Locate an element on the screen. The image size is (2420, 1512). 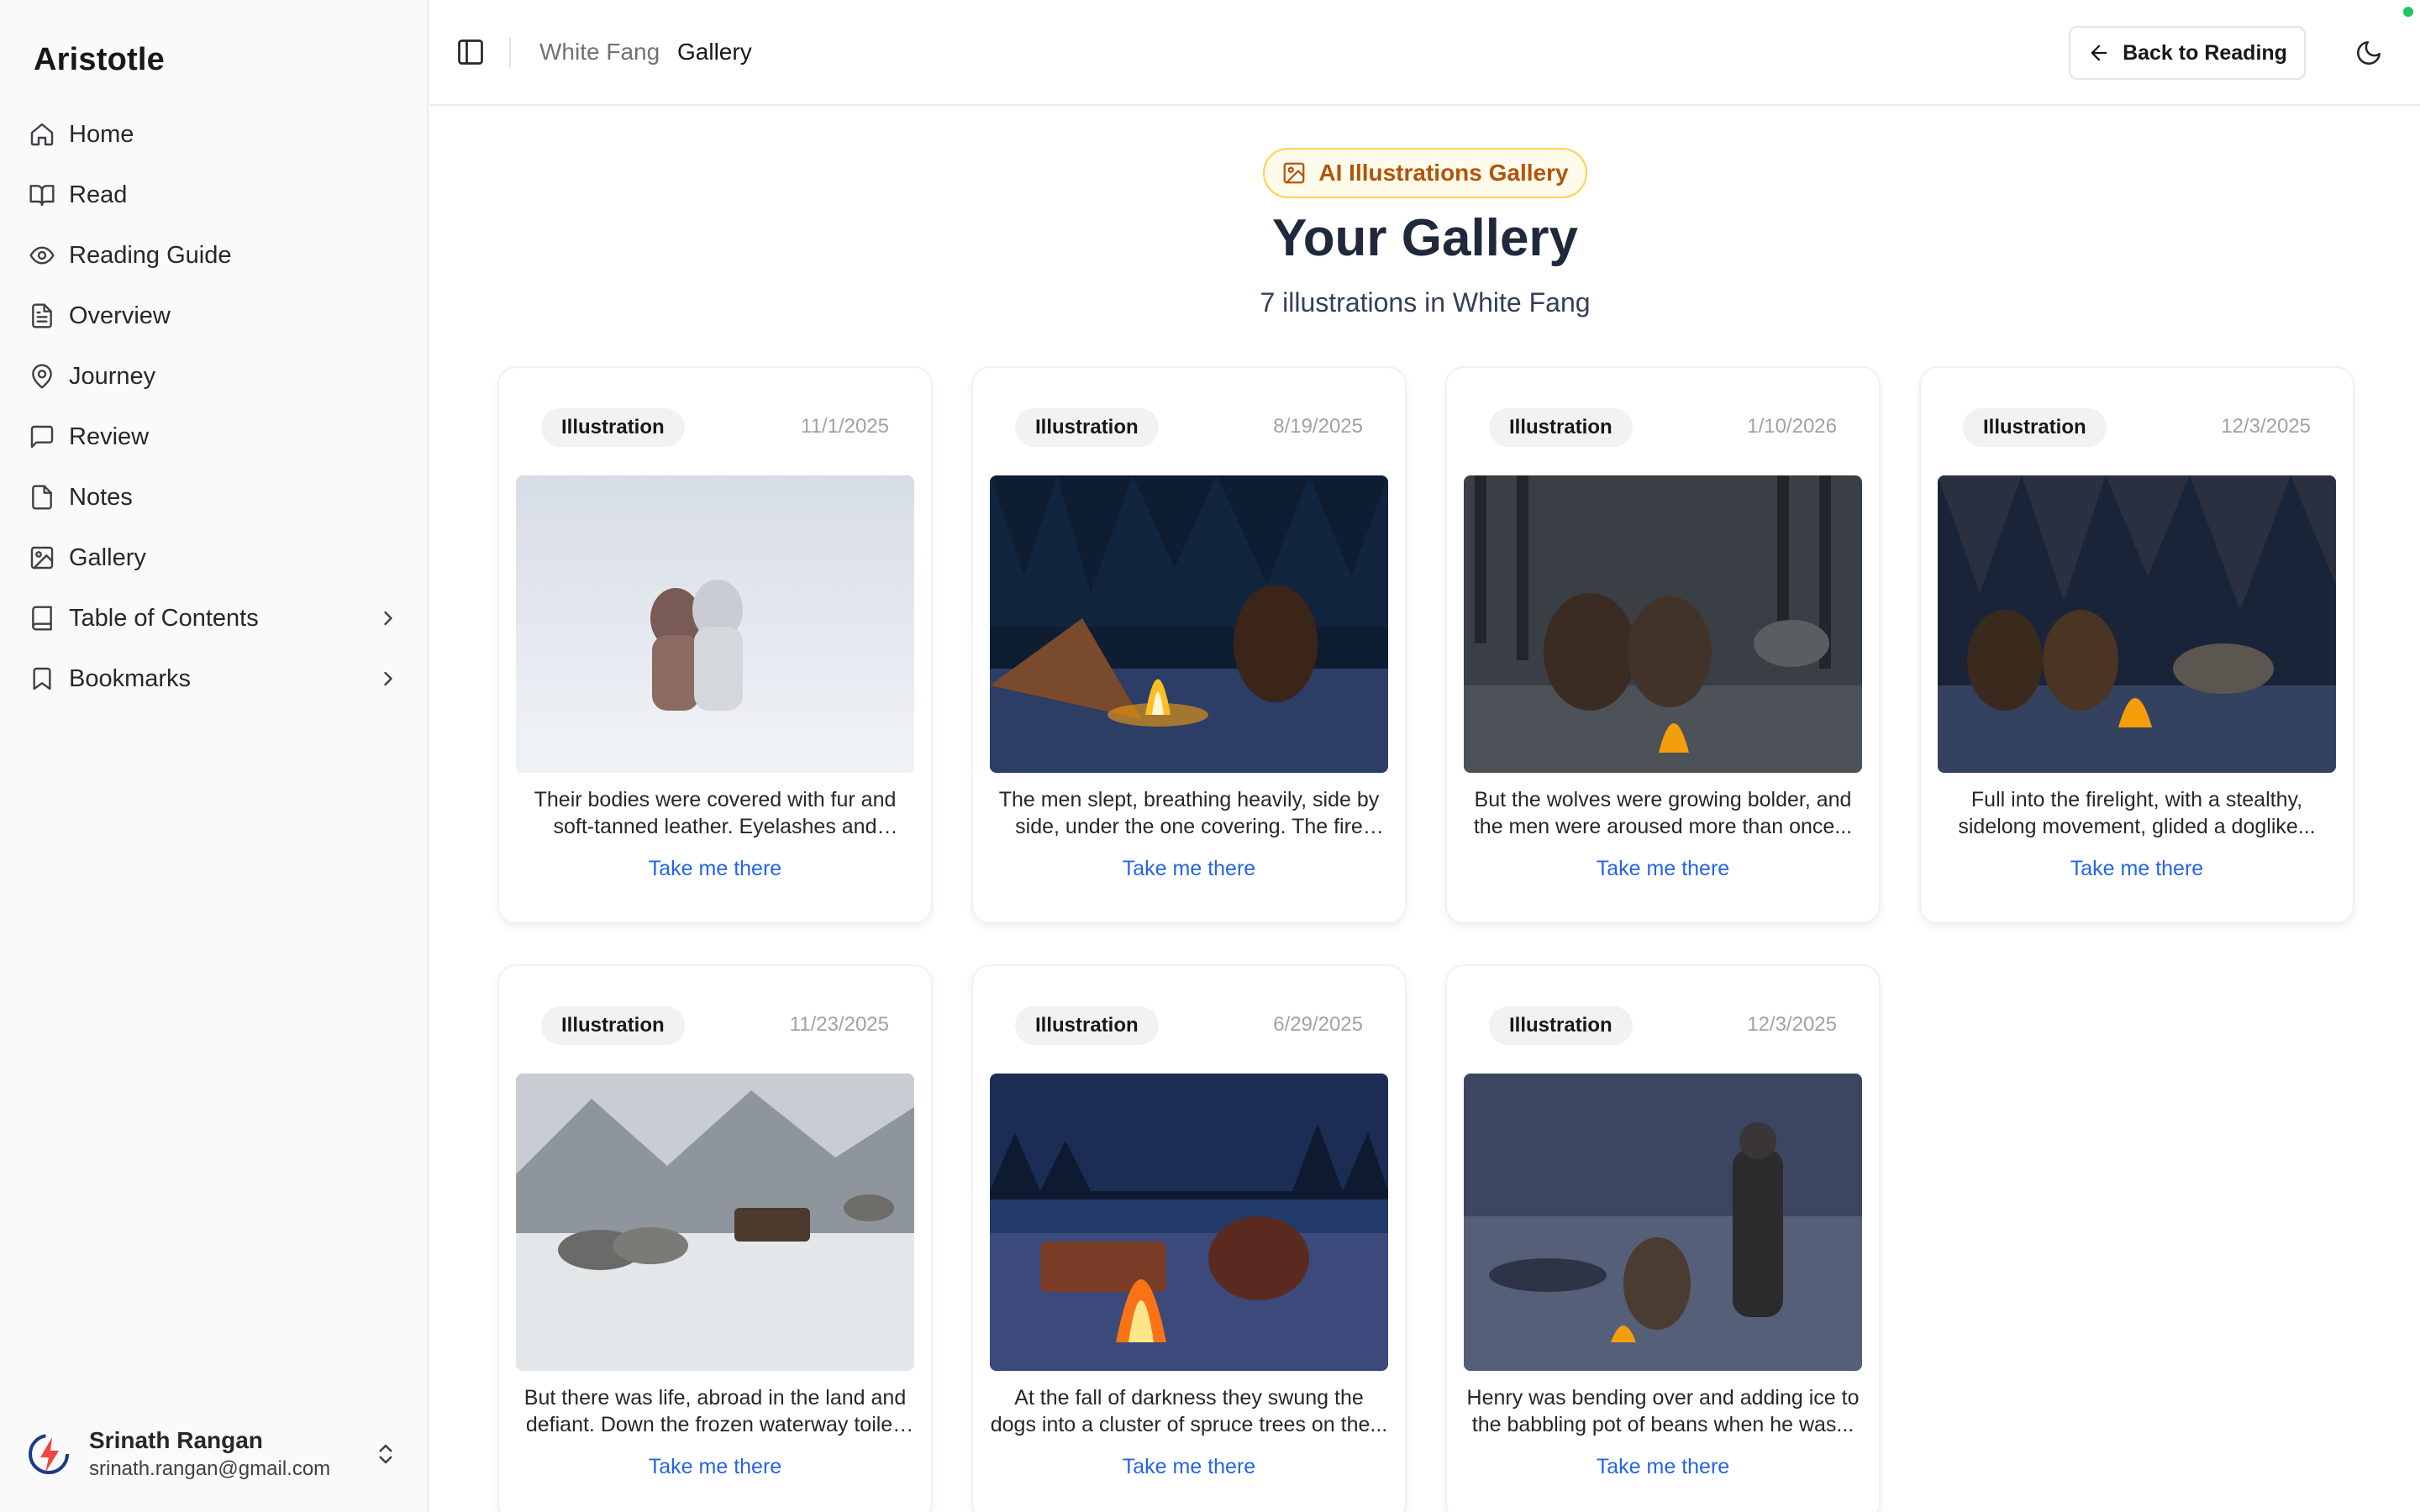
sidebar-item-label: Read is located at coordinates (98, 194).